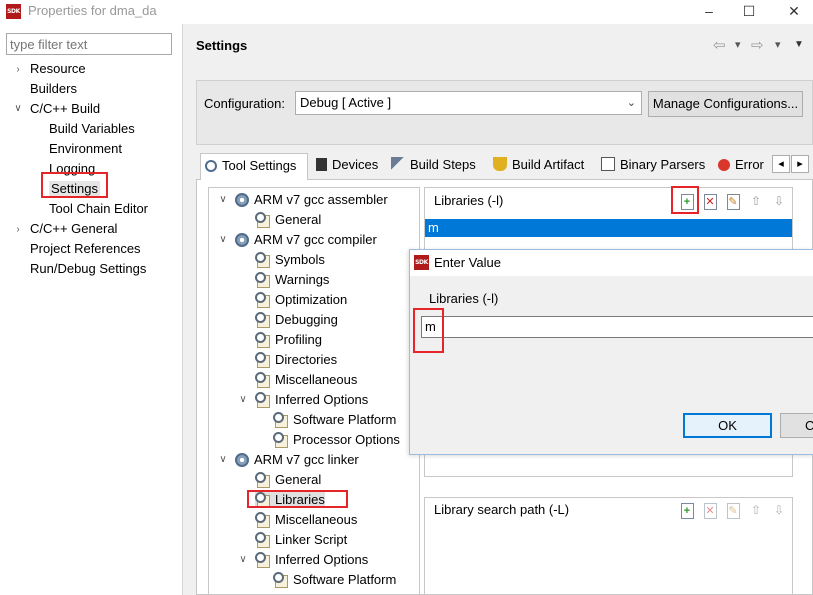 The width and height of the screenshot is (813, 595). What do you see at coordinates (53, 88) in the screenshot?
I see `sidebar-item-builders: Builders` at bounding box center [53, 88].